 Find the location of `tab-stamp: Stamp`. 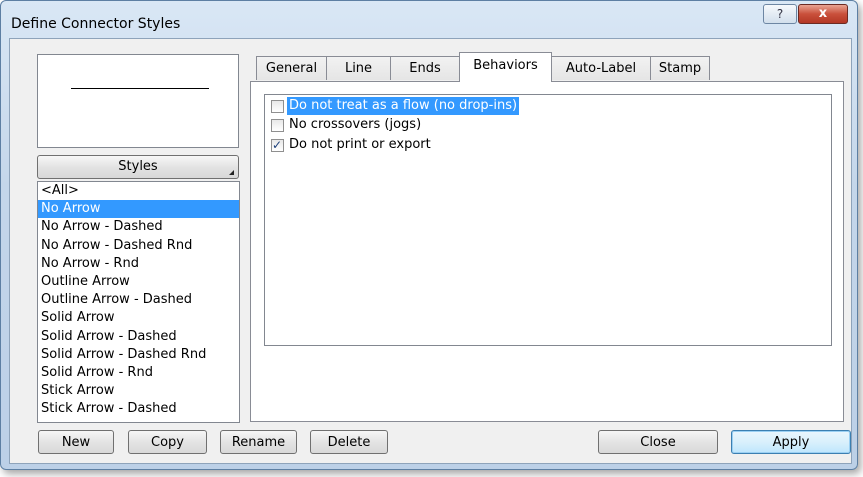

tab-stamp: Stamp is located at coordinates (680, 68).